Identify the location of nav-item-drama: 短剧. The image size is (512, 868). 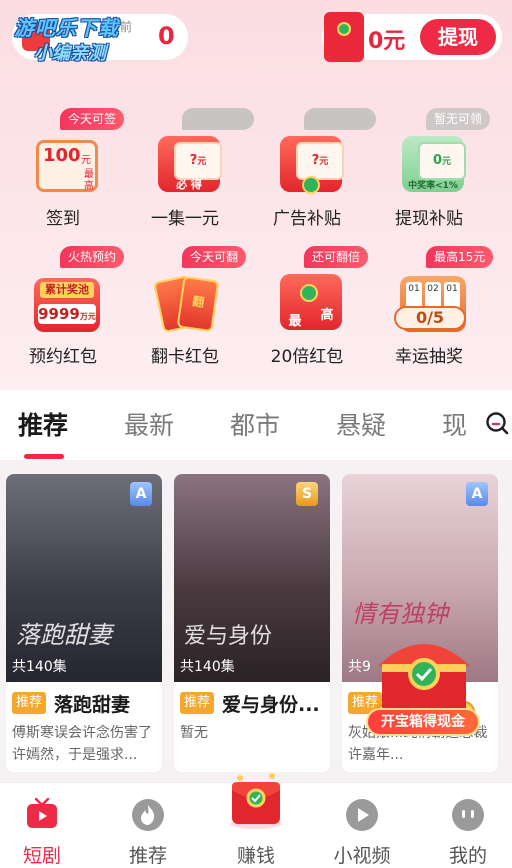
(42, 830).